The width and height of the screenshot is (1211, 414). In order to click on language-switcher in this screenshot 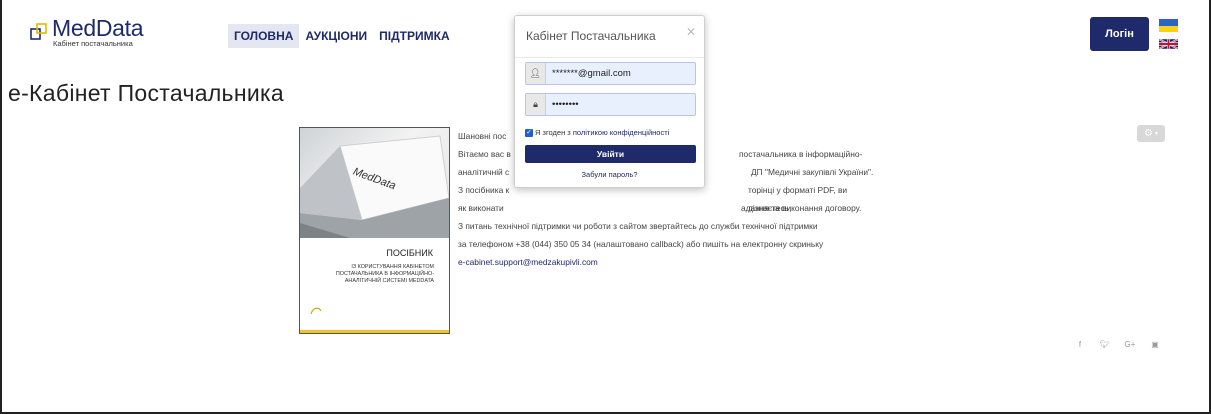, I will do `click(1168, 37)`.